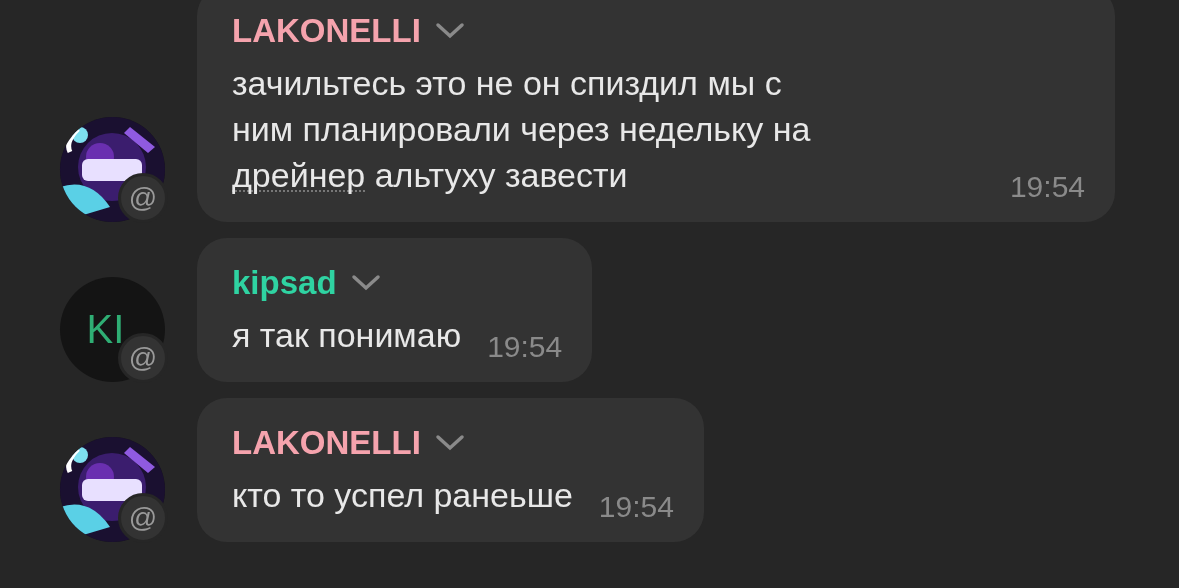  What do you see at coordinates (500, 175) in the screenshot?
I see `message-text: альтуху завести` at bounding box center [500, 175].